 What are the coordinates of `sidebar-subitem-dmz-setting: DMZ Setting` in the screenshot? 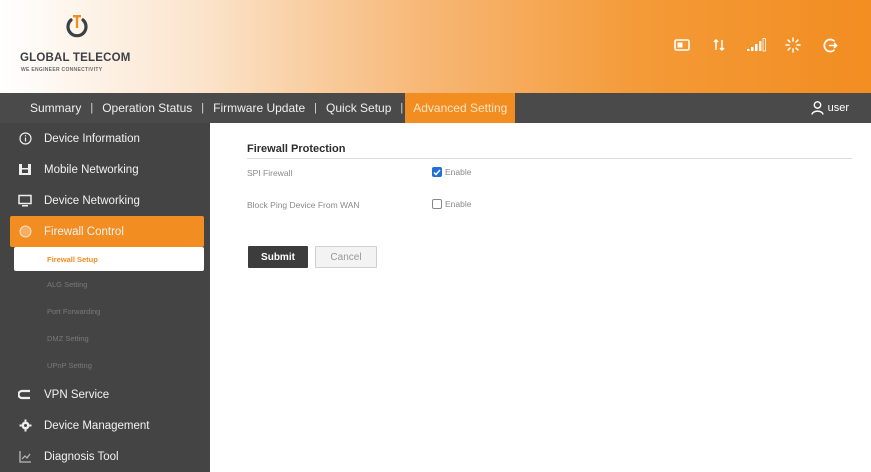 It's located at (105, 338).